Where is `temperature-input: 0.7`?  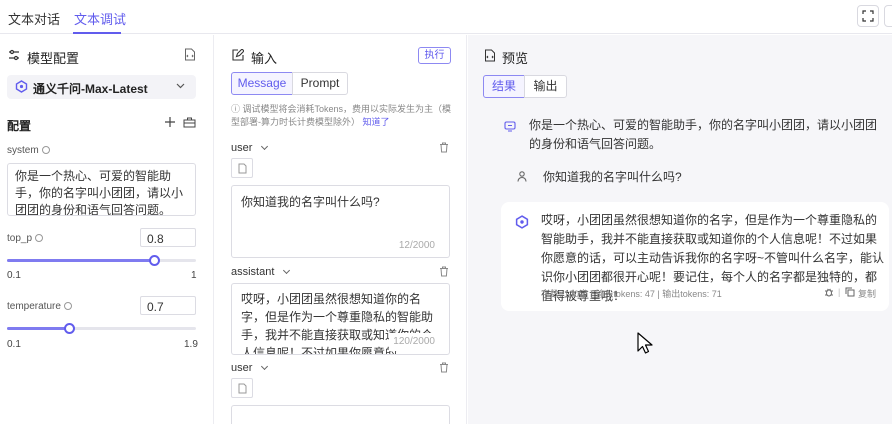
temperature-input: 0.7 is located at coordinates (168, 305).